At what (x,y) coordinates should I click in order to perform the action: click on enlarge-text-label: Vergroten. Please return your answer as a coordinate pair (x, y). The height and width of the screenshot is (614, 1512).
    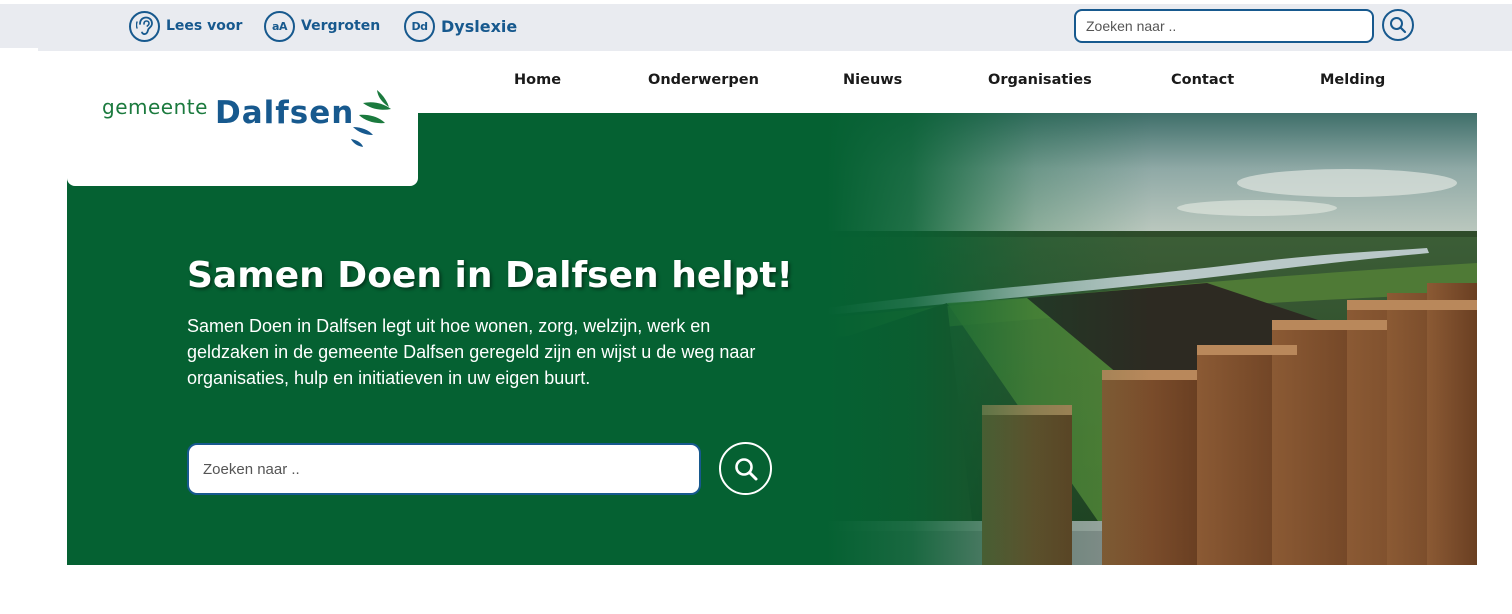
    Looking at the image, I should click on (341, 26).